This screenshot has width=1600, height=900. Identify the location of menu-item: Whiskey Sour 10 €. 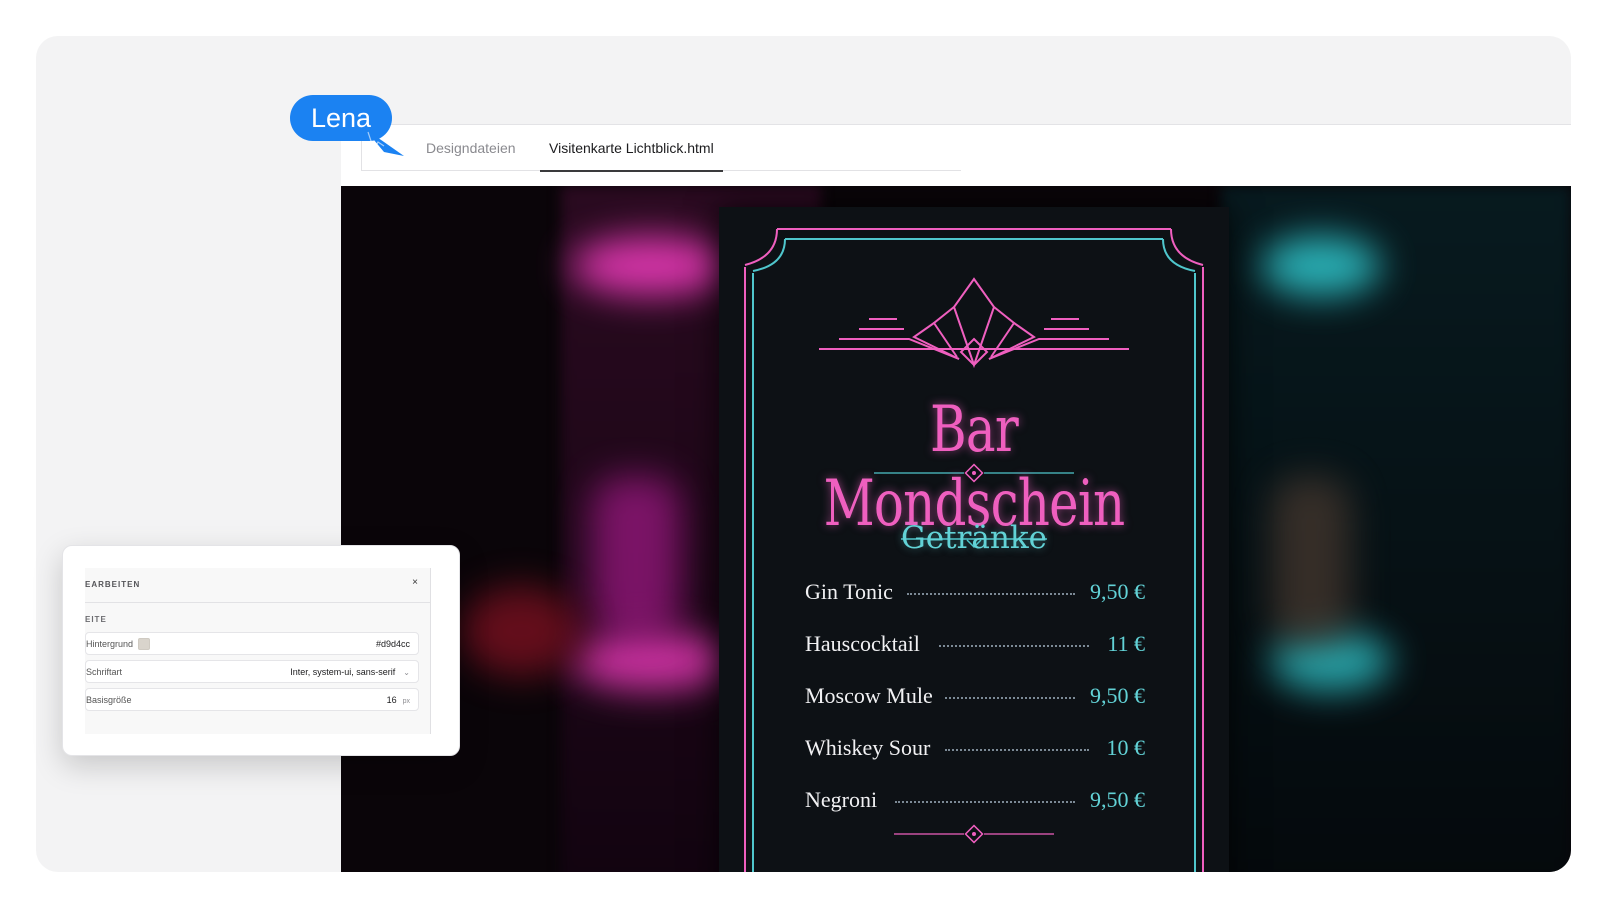
(975, 750).